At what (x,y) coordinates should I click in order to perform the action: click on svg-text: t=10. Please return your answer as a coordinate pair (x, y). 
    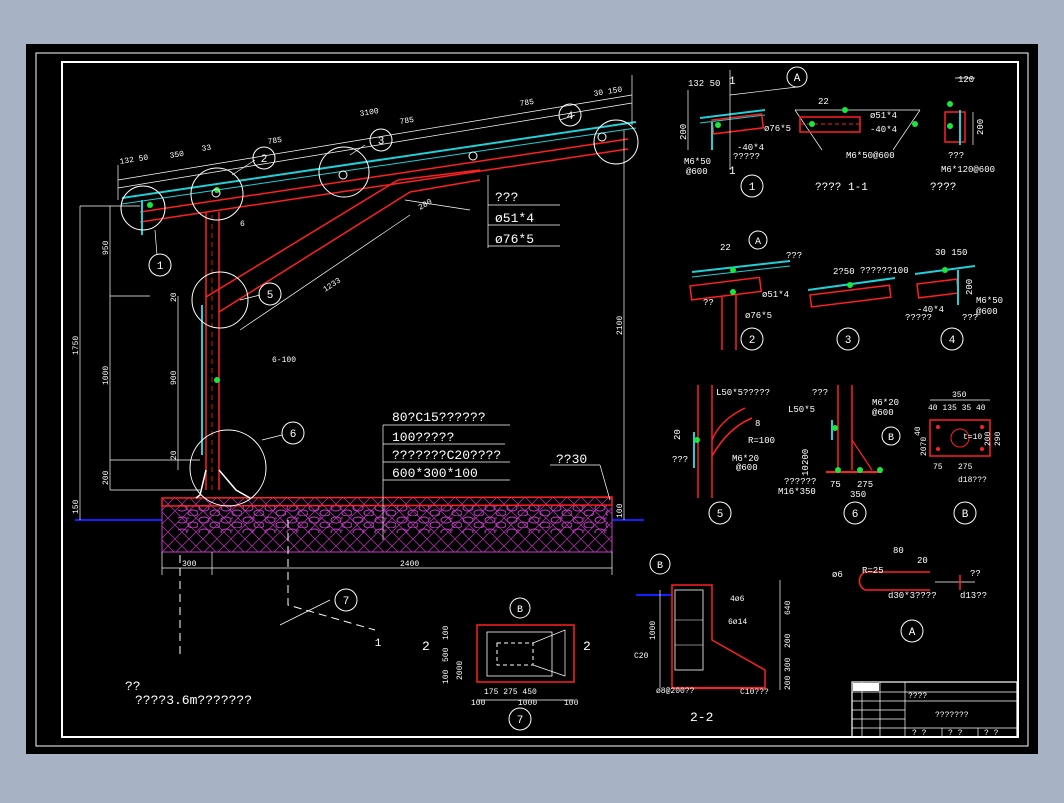
    Looking at the image, I should click on (972, 437).